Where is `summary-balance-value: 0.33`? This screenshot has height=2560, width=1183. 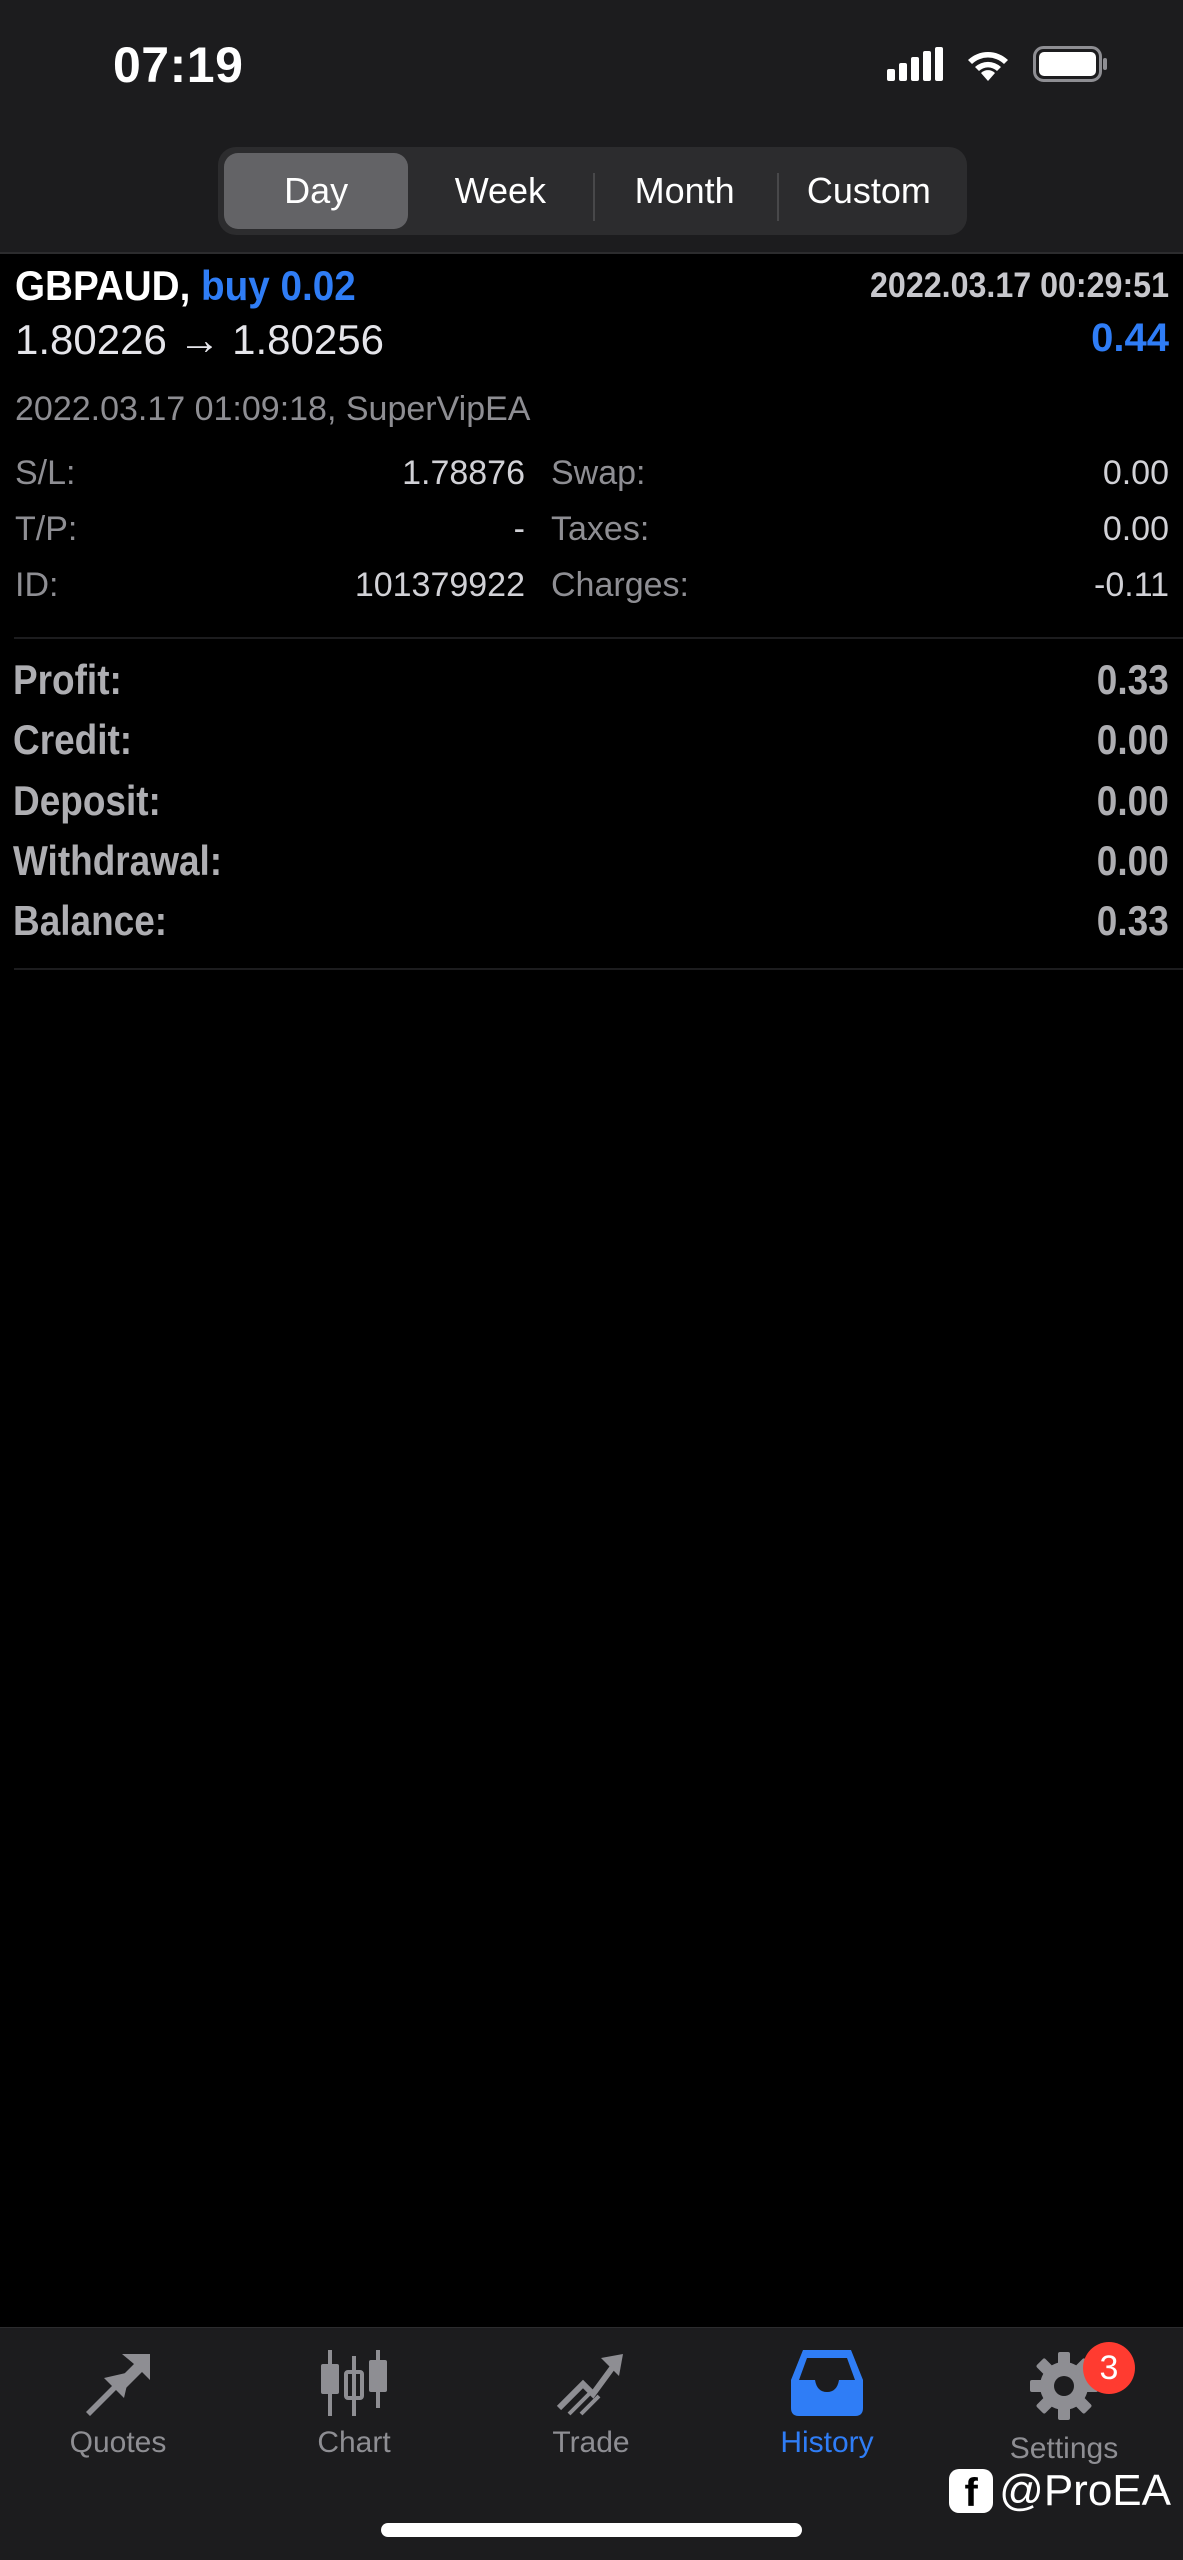 summary-balance-value: 0.33 is located at coordinates (1133, 920).